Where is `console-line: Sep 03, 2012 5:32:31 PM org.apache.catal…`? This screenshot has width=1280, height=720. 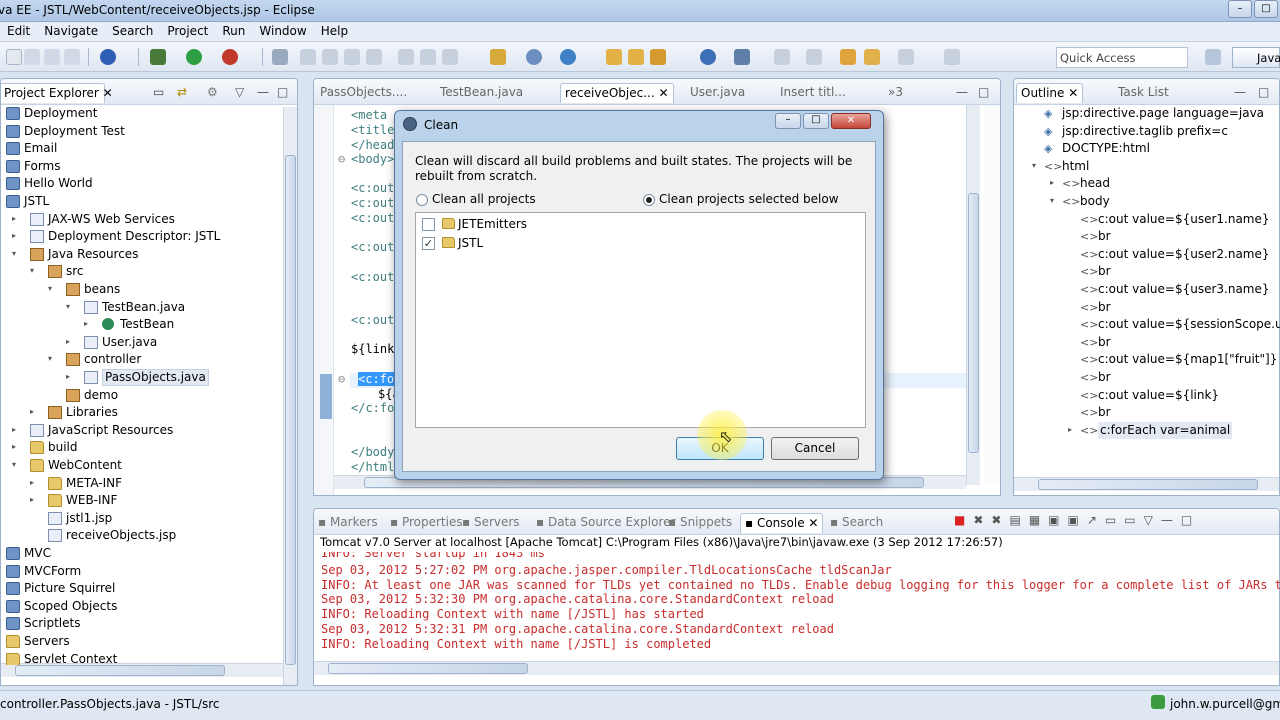
console-line: Sep 03, 2012 5:32:31 PM org.apache.catal… is located at coordinates (577, 629).